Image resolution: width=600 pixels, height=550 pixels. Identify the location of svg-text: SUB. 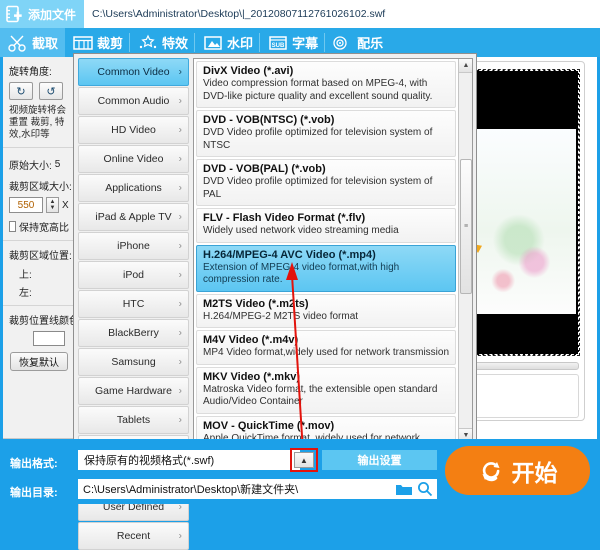
(278, 46).